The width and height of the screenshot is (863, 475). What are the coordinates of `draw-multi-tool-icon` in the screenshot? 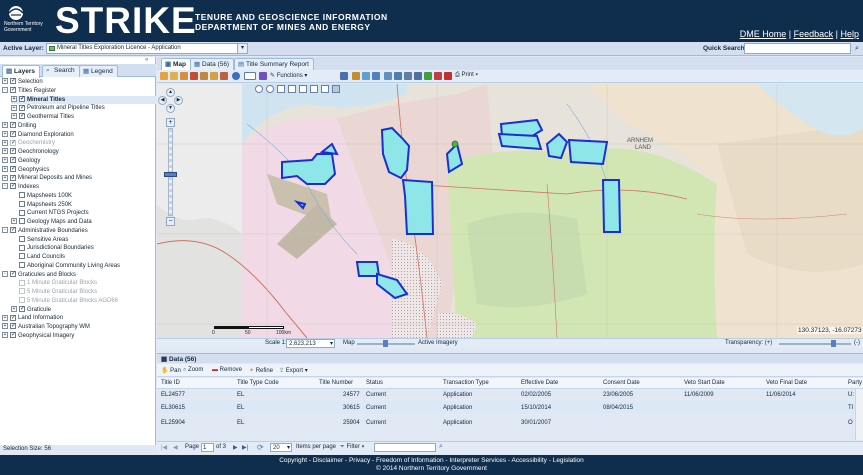 It's located at (325, 89).